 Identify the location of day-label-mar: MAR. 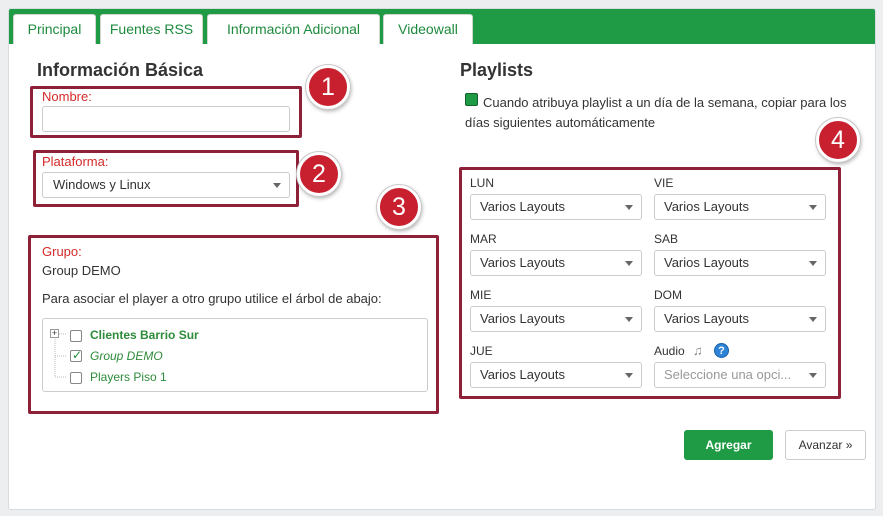
(483, 239).